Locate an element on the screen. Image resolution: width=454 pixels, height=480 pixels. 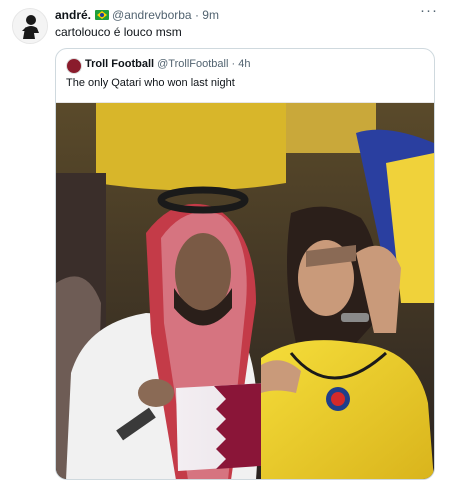
author-handle: @andrevborba is located at coordinates (152, 15).